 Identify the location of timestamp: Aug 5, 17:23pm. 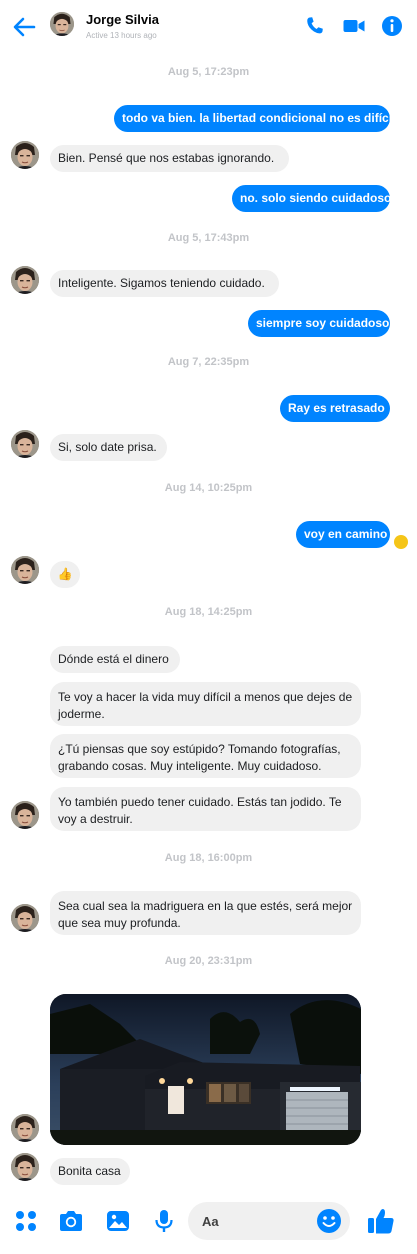
(208, 72).